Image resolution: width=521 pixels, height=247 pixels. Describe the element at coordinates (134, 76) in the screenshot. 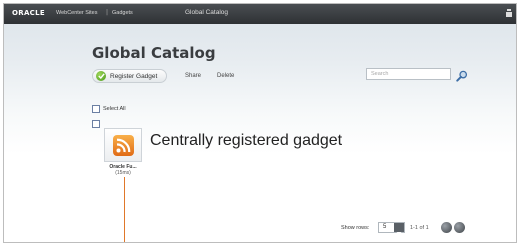

I see `register-gadget-label: Register Gadget` at that location.